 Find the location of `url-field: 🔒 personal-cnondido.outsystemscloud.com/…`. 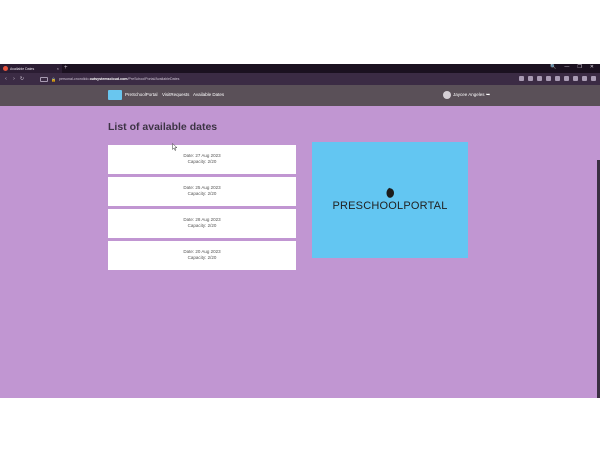

url-field: 🔒 personal-cnondido.outsystemscloud.com/… is located at coordinates (275, 79).